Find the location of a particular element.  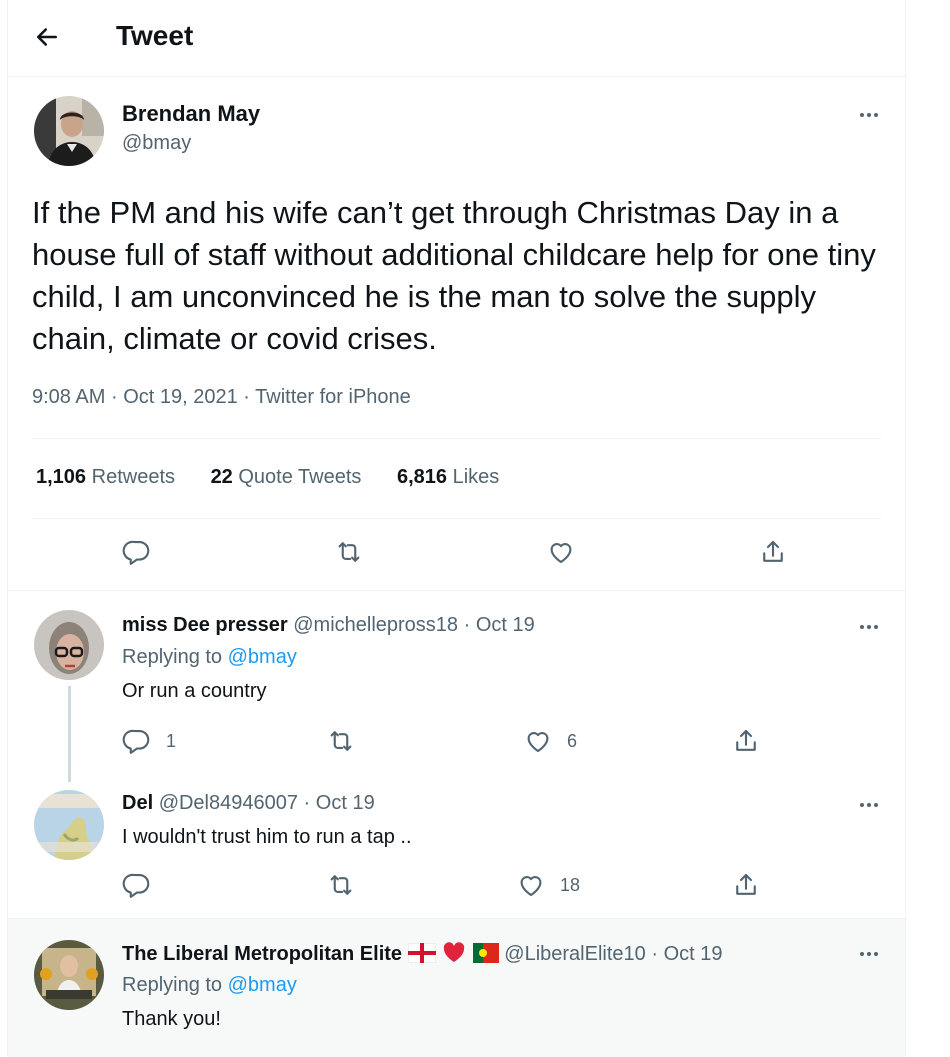

like-count: 6 is located at coordinates (572, 740).